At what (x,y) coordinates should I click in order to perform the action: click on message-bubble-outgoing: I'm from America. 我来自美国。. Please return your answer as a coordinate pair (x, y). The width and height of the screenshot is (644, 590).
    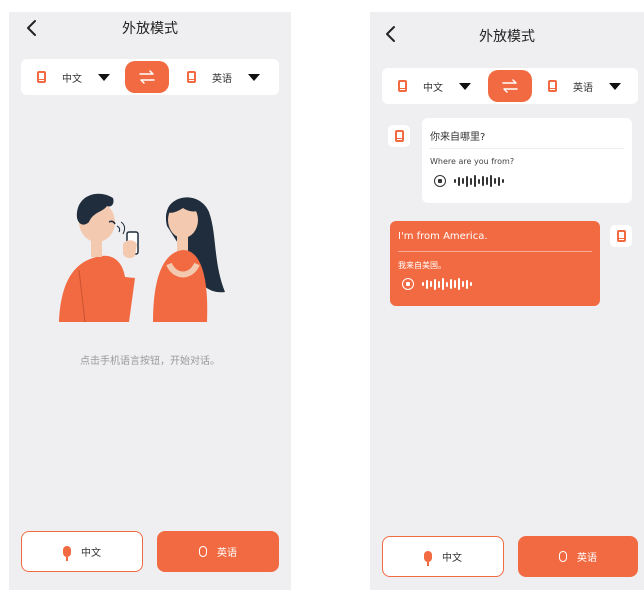
    Looking at the image, I should click on (495, 263).